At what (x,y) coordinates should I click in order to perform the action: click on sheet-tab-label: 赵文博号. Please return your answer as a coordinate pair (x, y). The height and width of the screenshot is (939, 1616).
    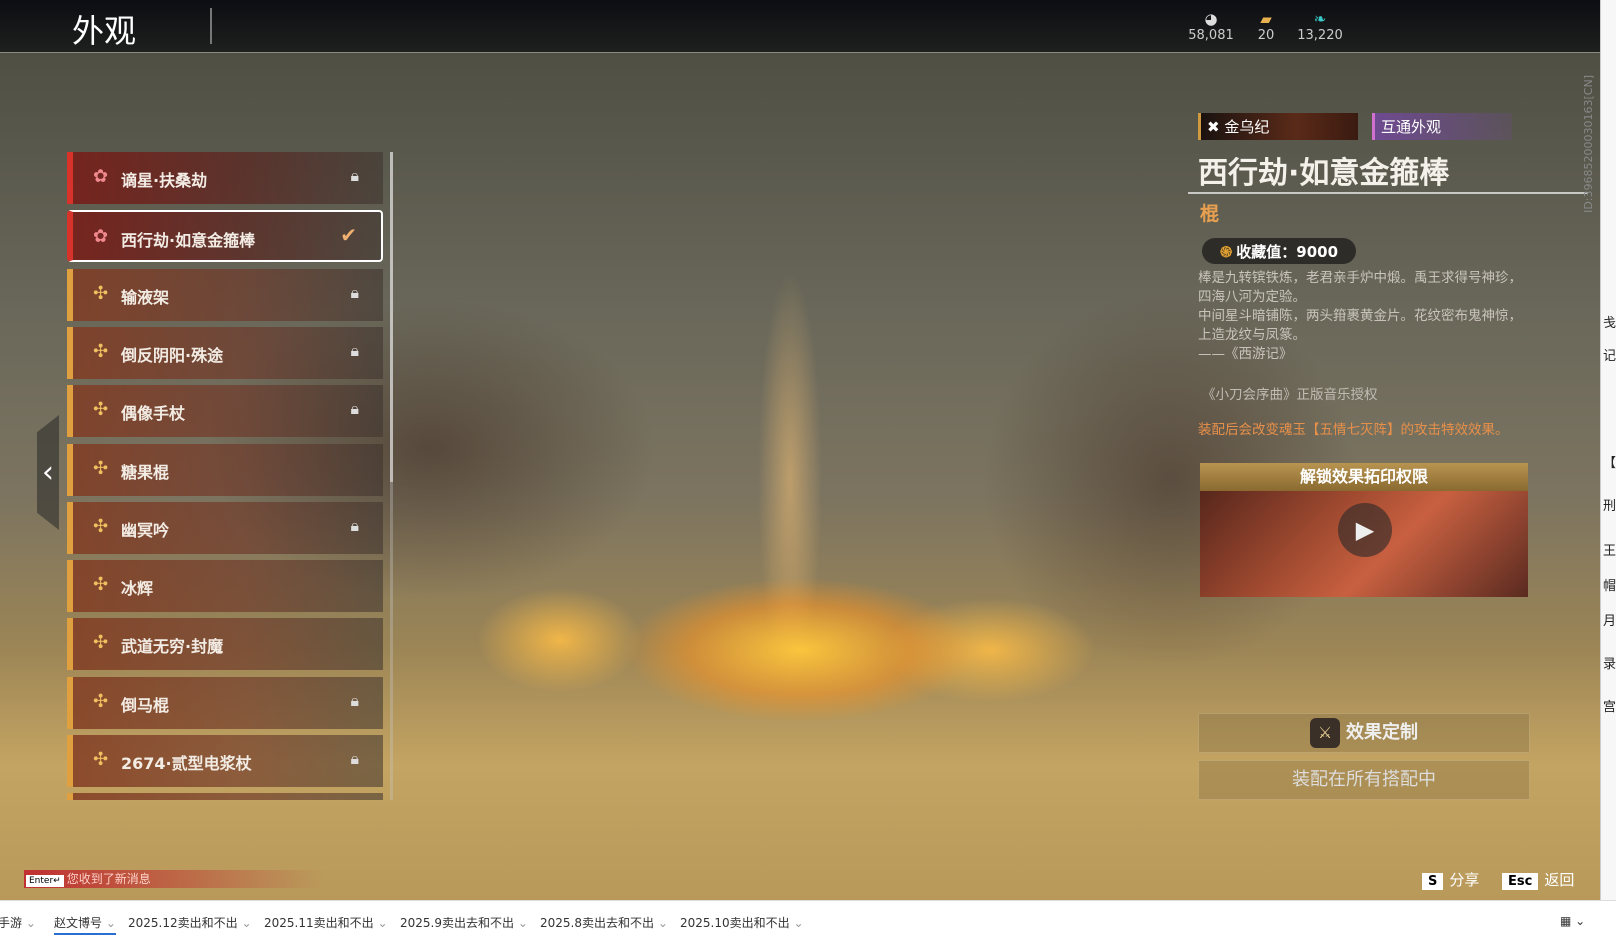
    Looking at the image, I should click on (78, 923).